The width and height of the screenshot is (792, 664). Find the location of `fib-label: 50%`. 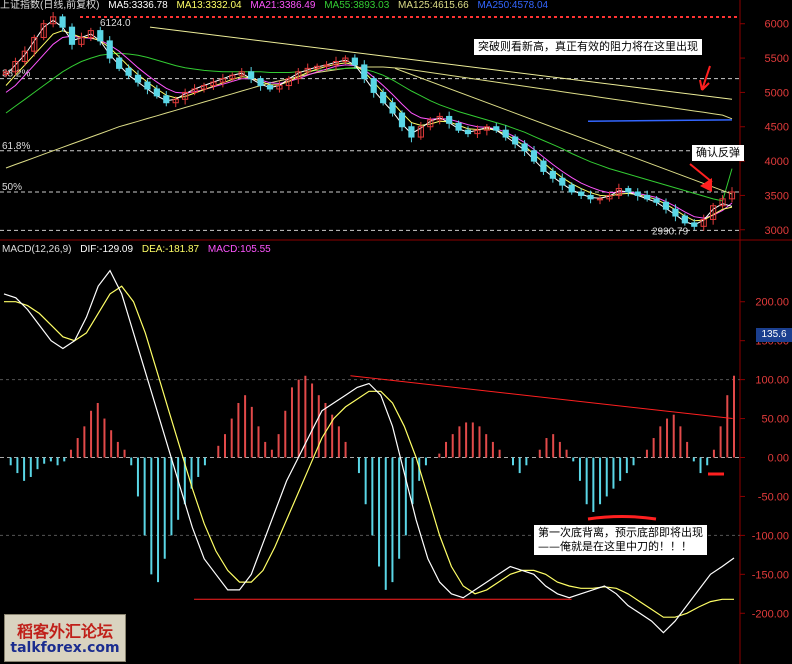

fib-label: 50% is located at coordinates (12, 187).